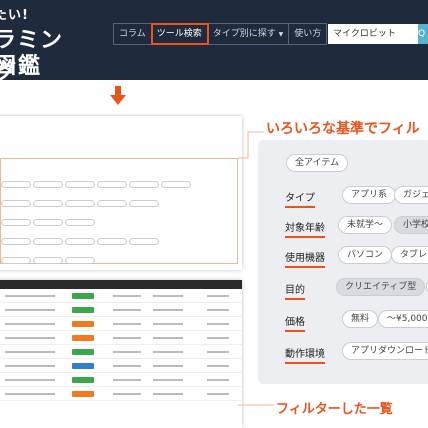 This screenshot has height=428, width=428. I want to click on filter-row: 目的クリエイティブ型ロ, so click(343, 289).